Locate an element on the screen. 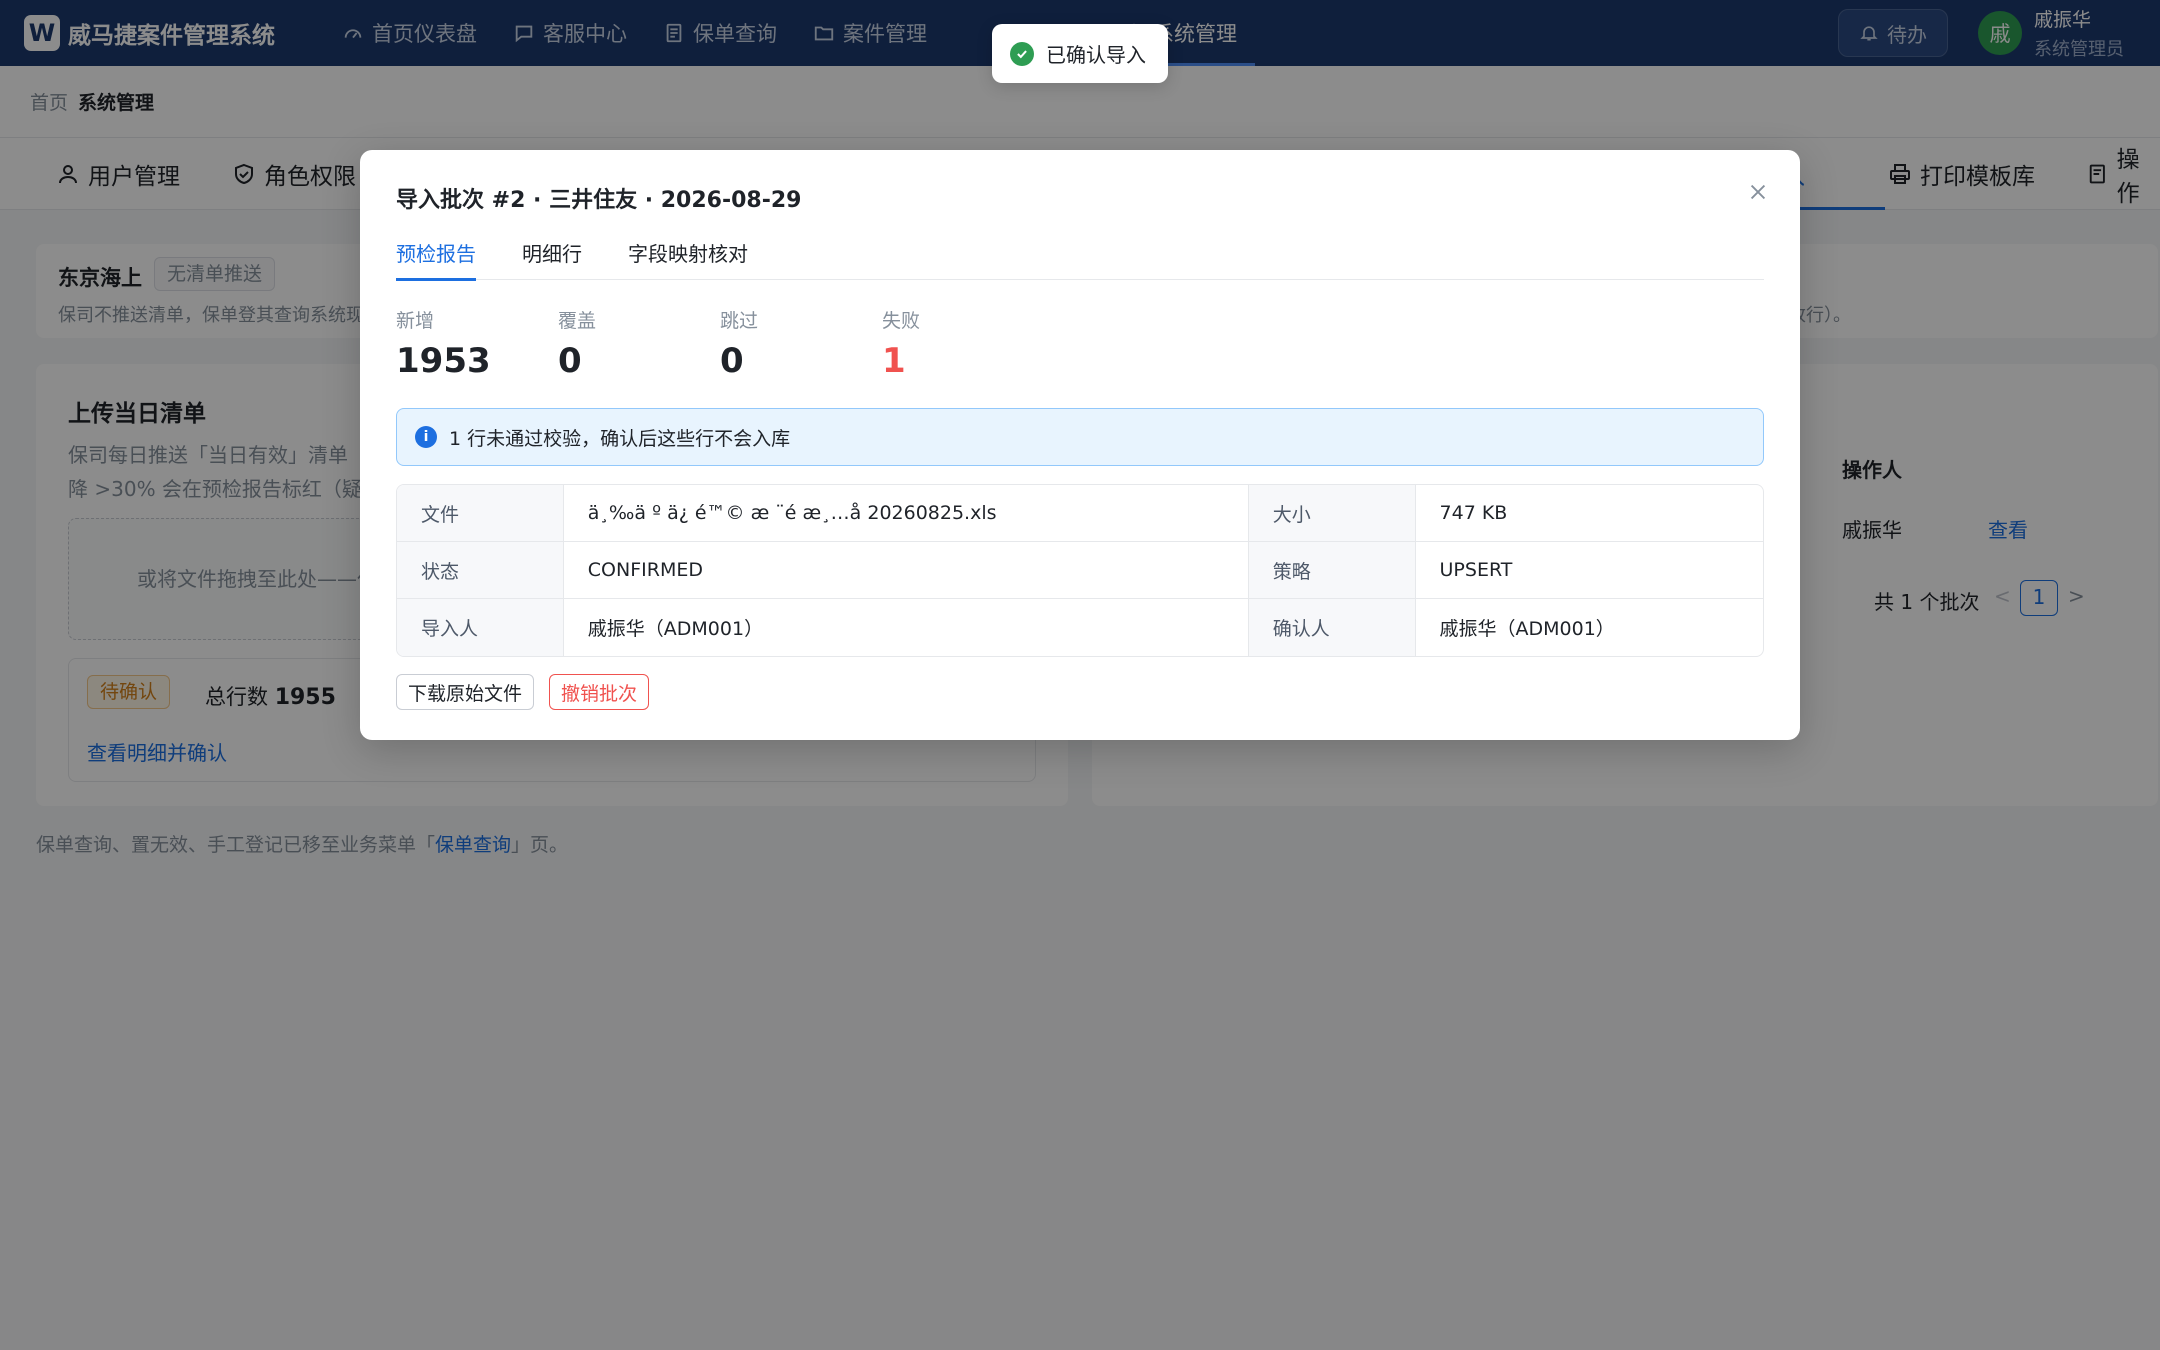 Image resolution: width=2160 pixels, height=1350 pixels. stat-label: 新增 is located at coordinates (415, 321).